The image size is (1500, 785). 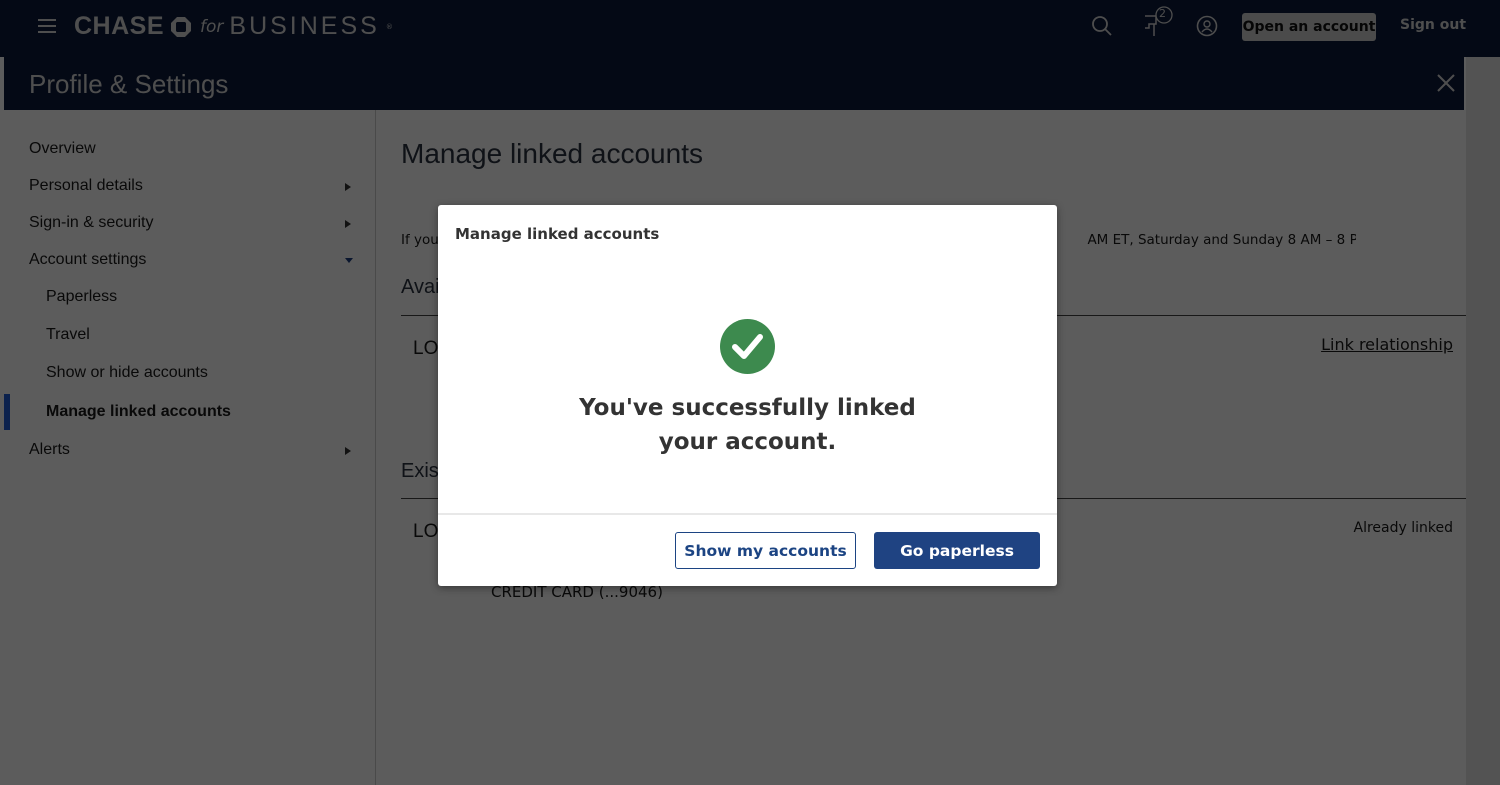 I want to click on success-message: You've successfully linked your account., so click(x=747, y=425).